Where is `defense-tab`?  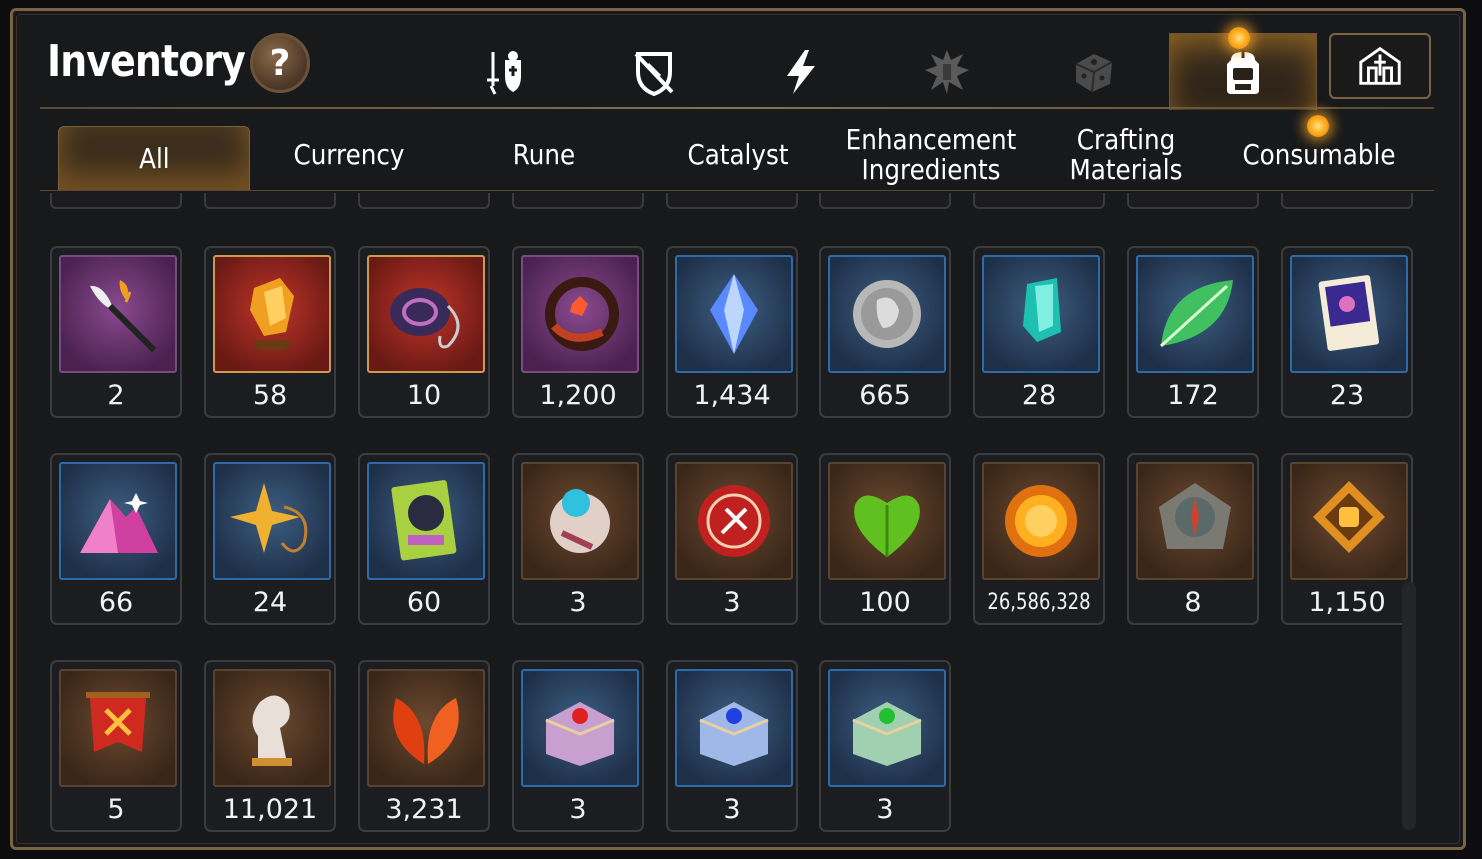
defense-tab is located at coordinates (654, 72).